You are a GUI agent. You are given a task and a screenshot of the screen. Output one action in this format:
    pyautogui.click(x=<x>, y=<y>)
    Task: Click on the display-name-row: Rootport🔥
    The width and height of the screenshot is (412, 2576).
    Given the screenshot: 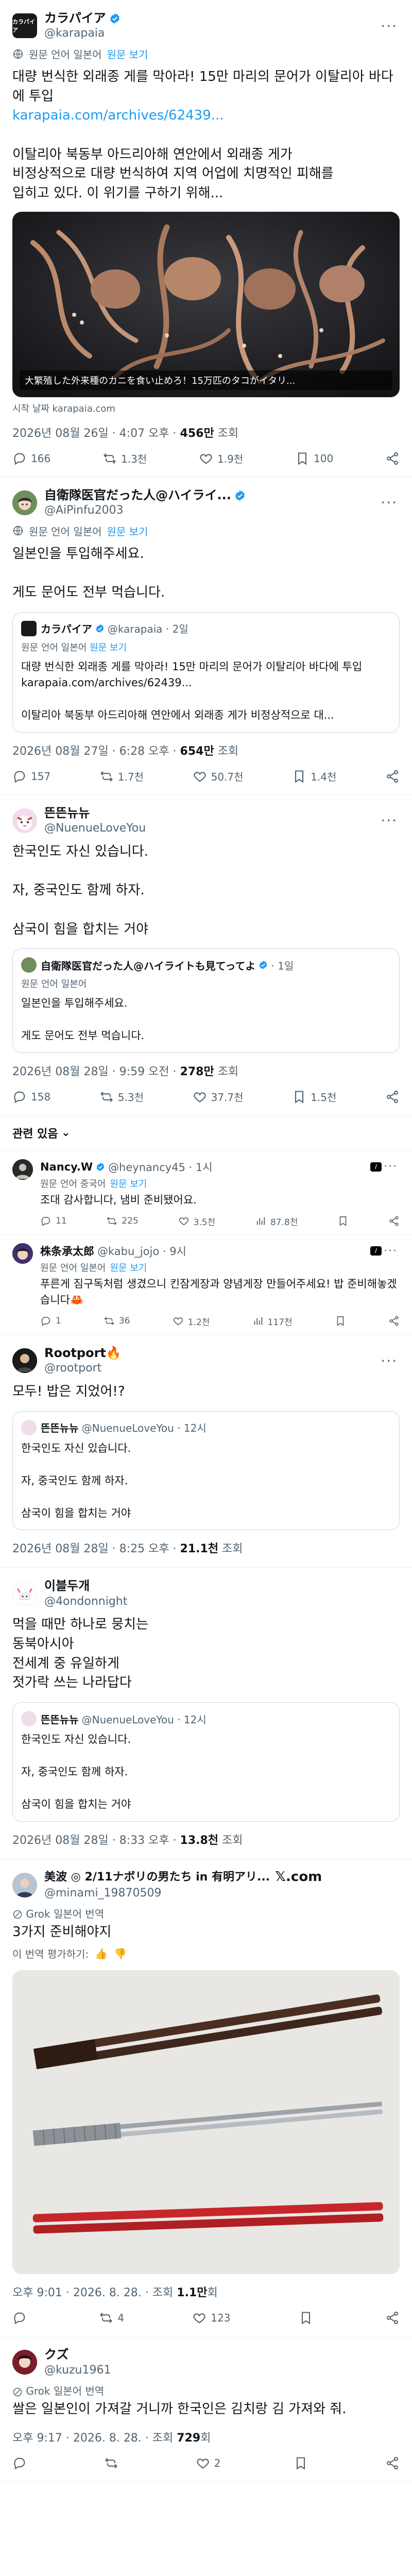 What is the action you would take?
    pyautogui.click(x=212, y=1353)
    